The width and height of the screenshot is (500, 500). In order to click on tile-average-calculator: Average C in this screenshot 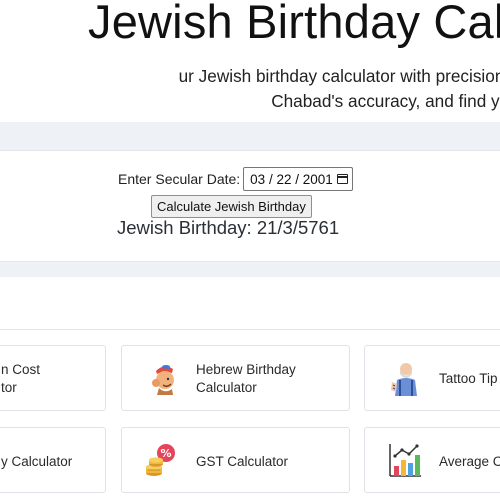, I will do `click(432, 460)`.